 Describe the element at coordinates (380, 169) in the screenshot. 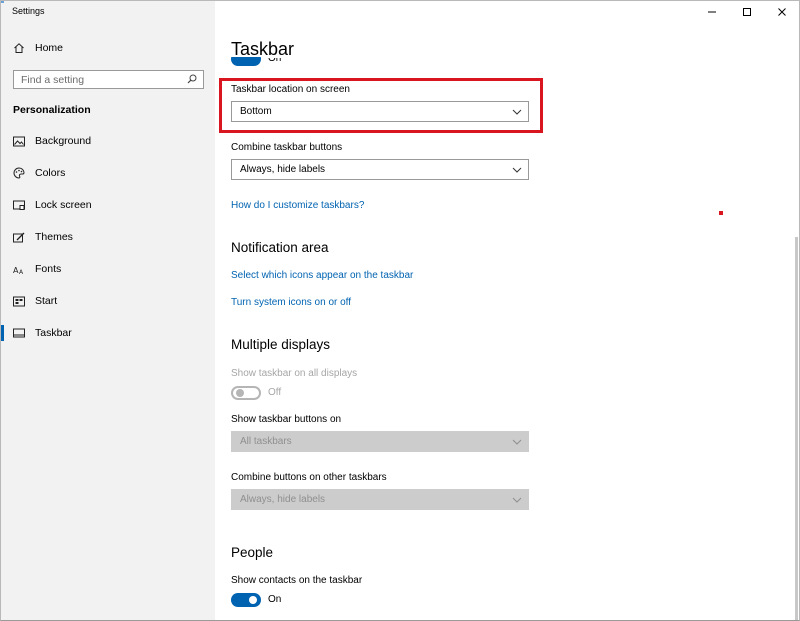

I see `combine-buttons-dropdown: Always, hide labels` at that location.